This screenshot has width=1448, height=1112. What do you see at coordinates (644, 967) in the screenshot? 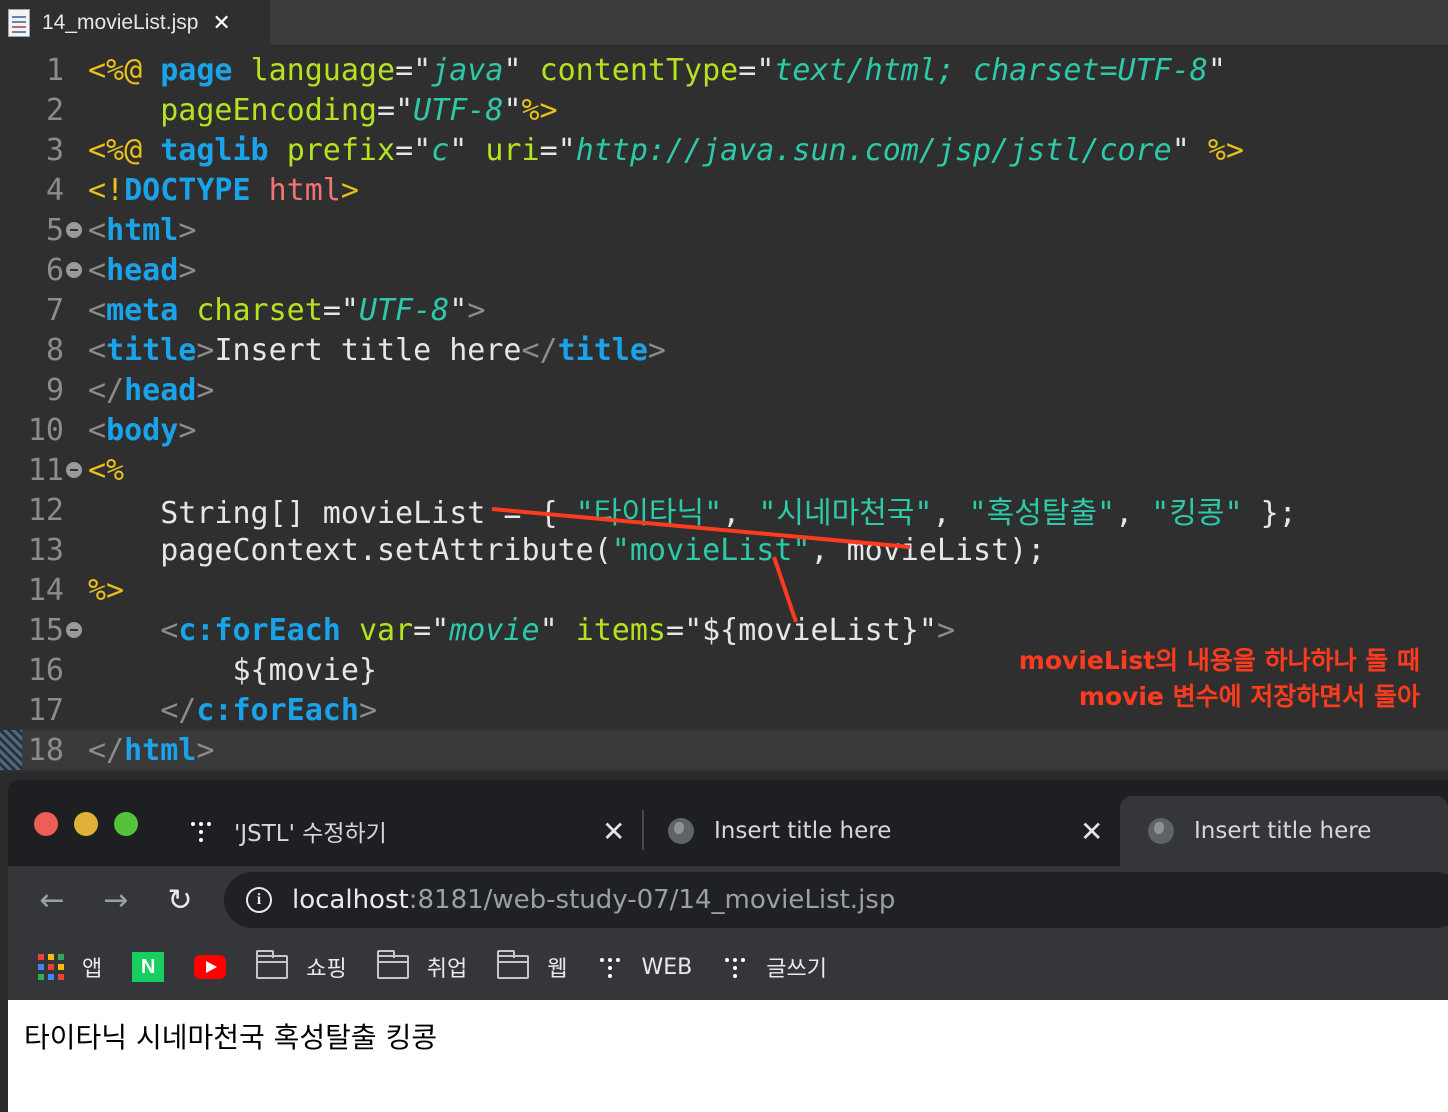
I see `bookmark-web: WEB` at bounding box center [644, 967].